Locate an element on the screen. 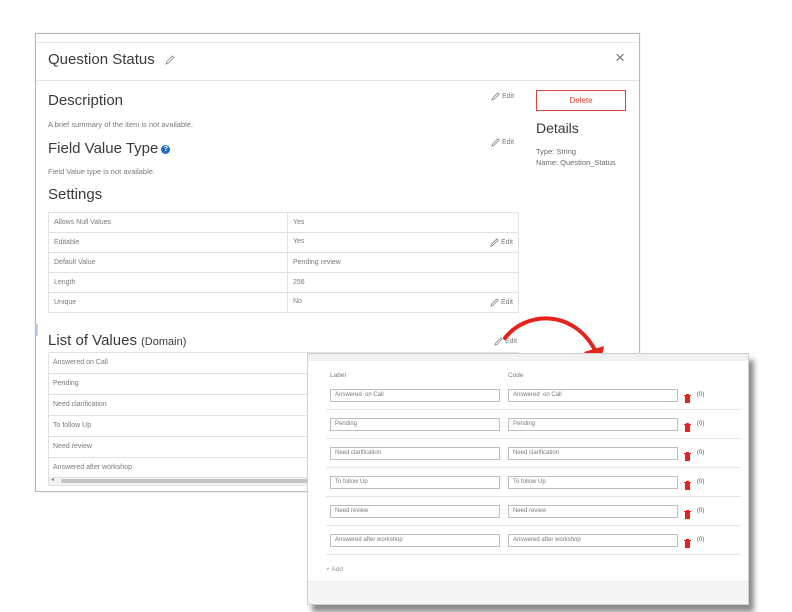  zoom-top-bar is located at coordinates (528, 357).